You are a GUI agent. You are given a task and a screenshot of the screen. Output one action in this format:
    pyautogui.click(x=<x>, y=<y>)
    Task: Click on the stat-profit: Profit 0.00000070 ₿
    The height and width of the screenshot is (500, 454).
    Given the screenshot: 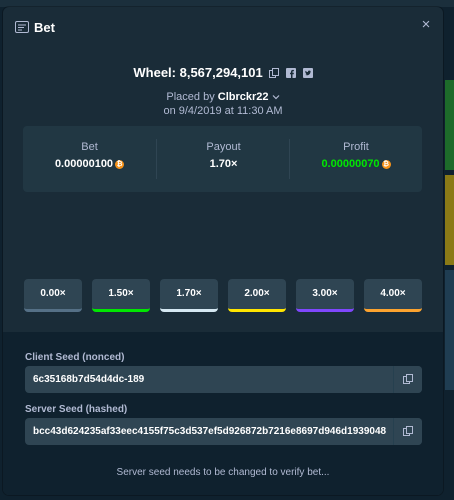 What is the action you would take?
    pyautogui.click(x=356, y=159)
    